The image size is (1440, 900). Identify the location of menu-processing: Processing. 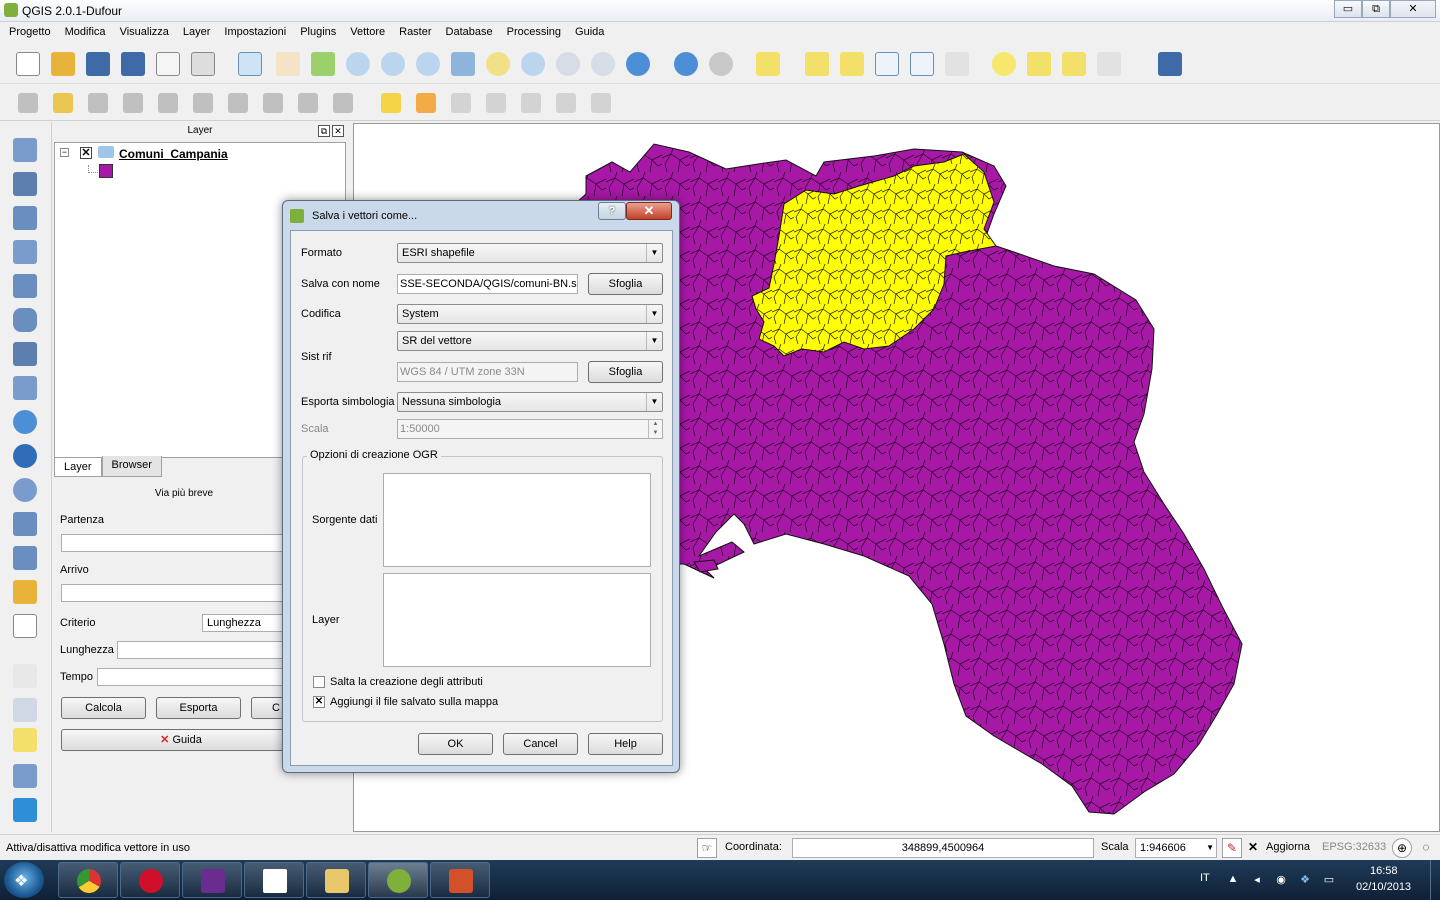
(534, 33).